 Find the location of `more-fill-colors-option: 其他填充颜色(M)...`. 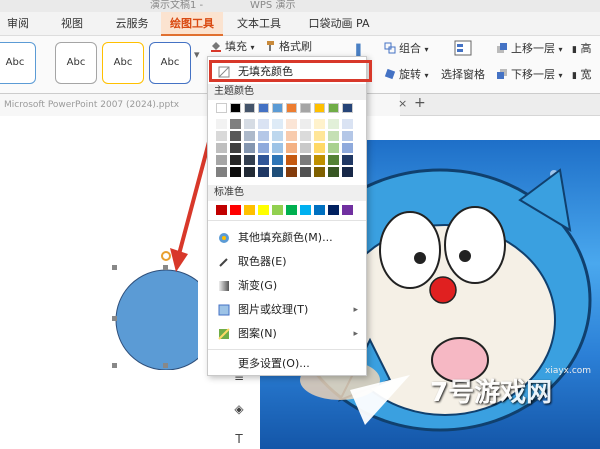

more-fill-colors-option: 其他填充颜色(M)... is located at coordinates (287, 238).